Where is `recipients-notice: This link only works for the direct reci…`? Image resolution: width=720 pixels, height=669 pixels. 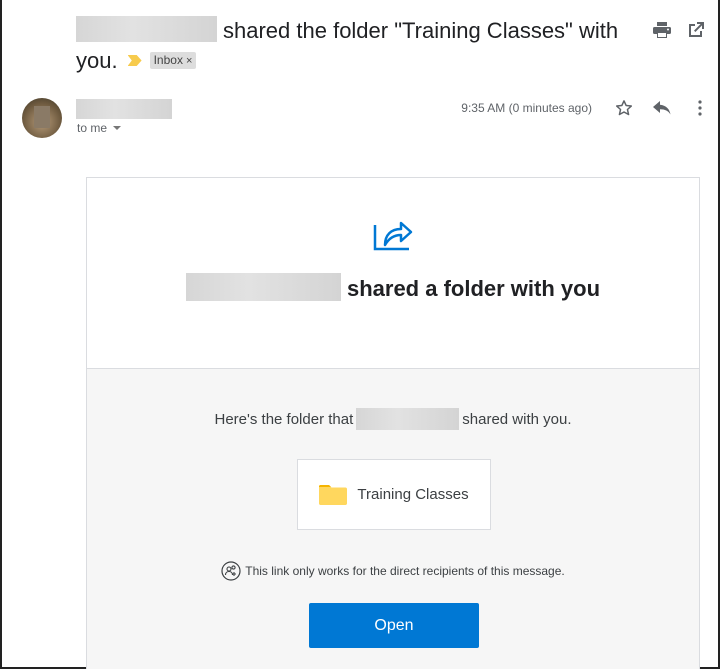
recipients-notice: This link only works for the direct reci… is located at coordinates (393, 571).